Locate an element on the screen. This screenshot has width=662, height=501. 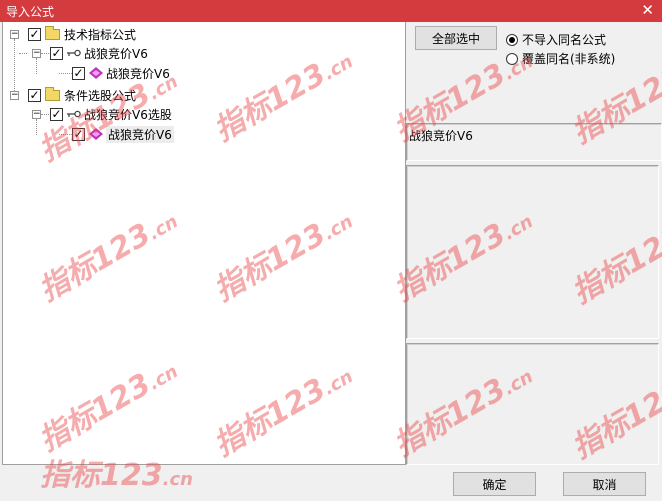
radio-label: 不导入同名公式 is located at coordinates (564, 40).